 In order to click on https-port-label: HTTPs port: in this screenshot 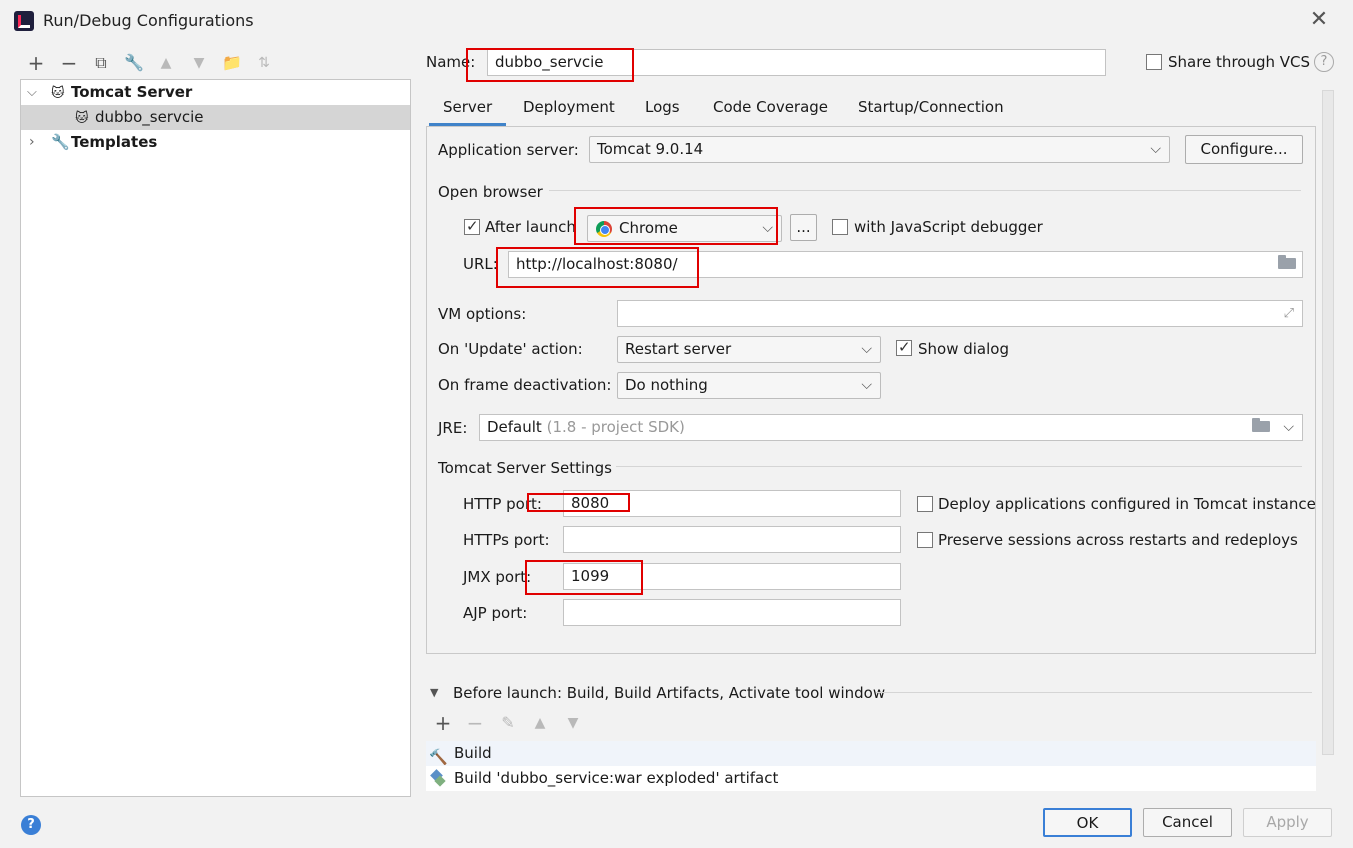, I will do `click(506, 540)`.